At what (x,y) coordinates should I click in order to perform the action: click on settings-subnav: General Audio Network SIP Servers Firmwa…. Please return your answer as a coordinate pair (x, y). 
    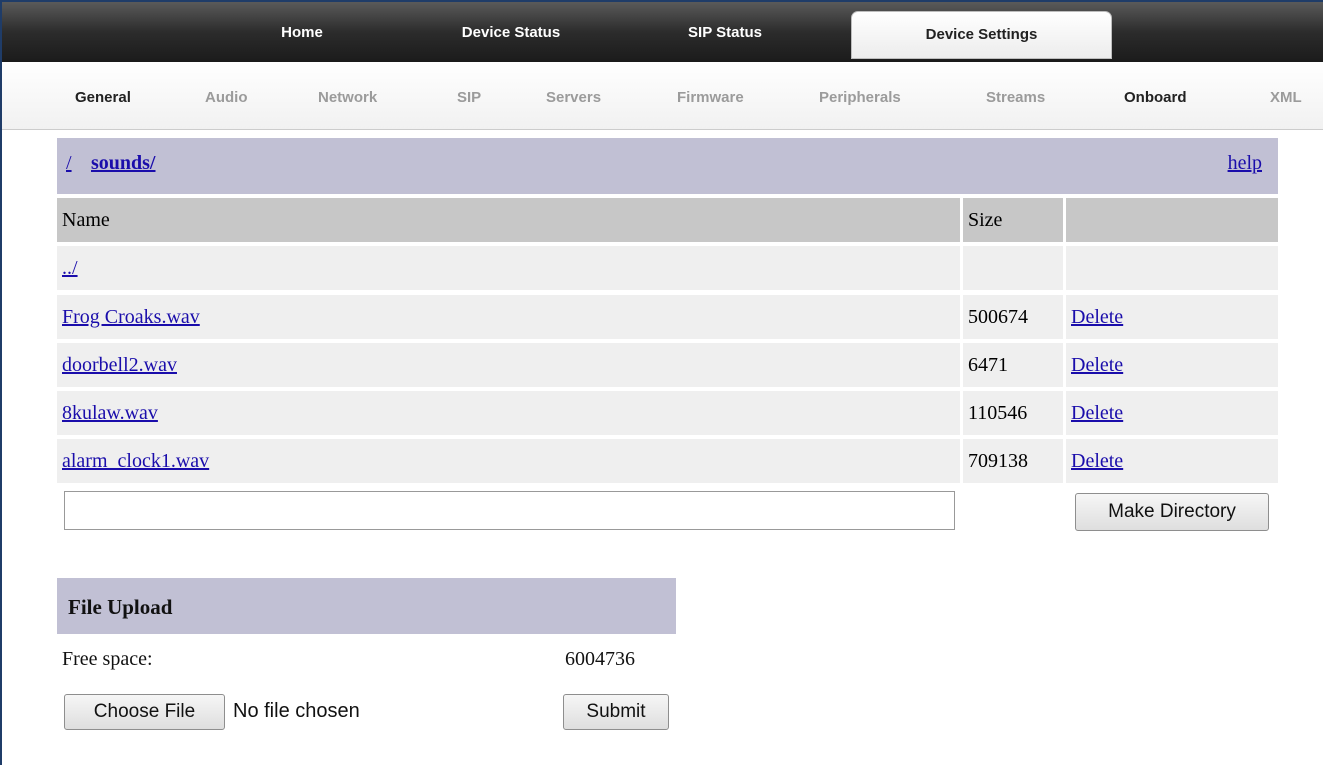
    Looking at the image, I should click on (661, 96).